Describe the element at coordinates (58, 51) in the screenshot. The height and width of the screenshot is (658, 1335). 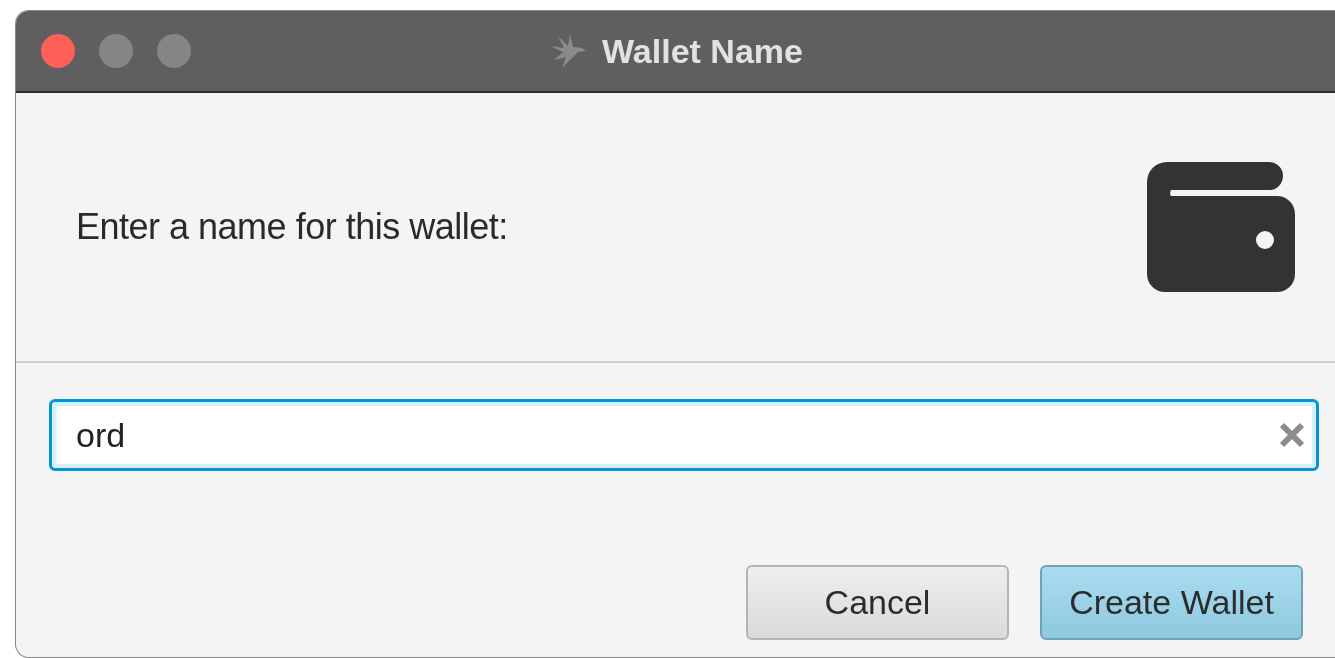
I see `close-button` at that location.